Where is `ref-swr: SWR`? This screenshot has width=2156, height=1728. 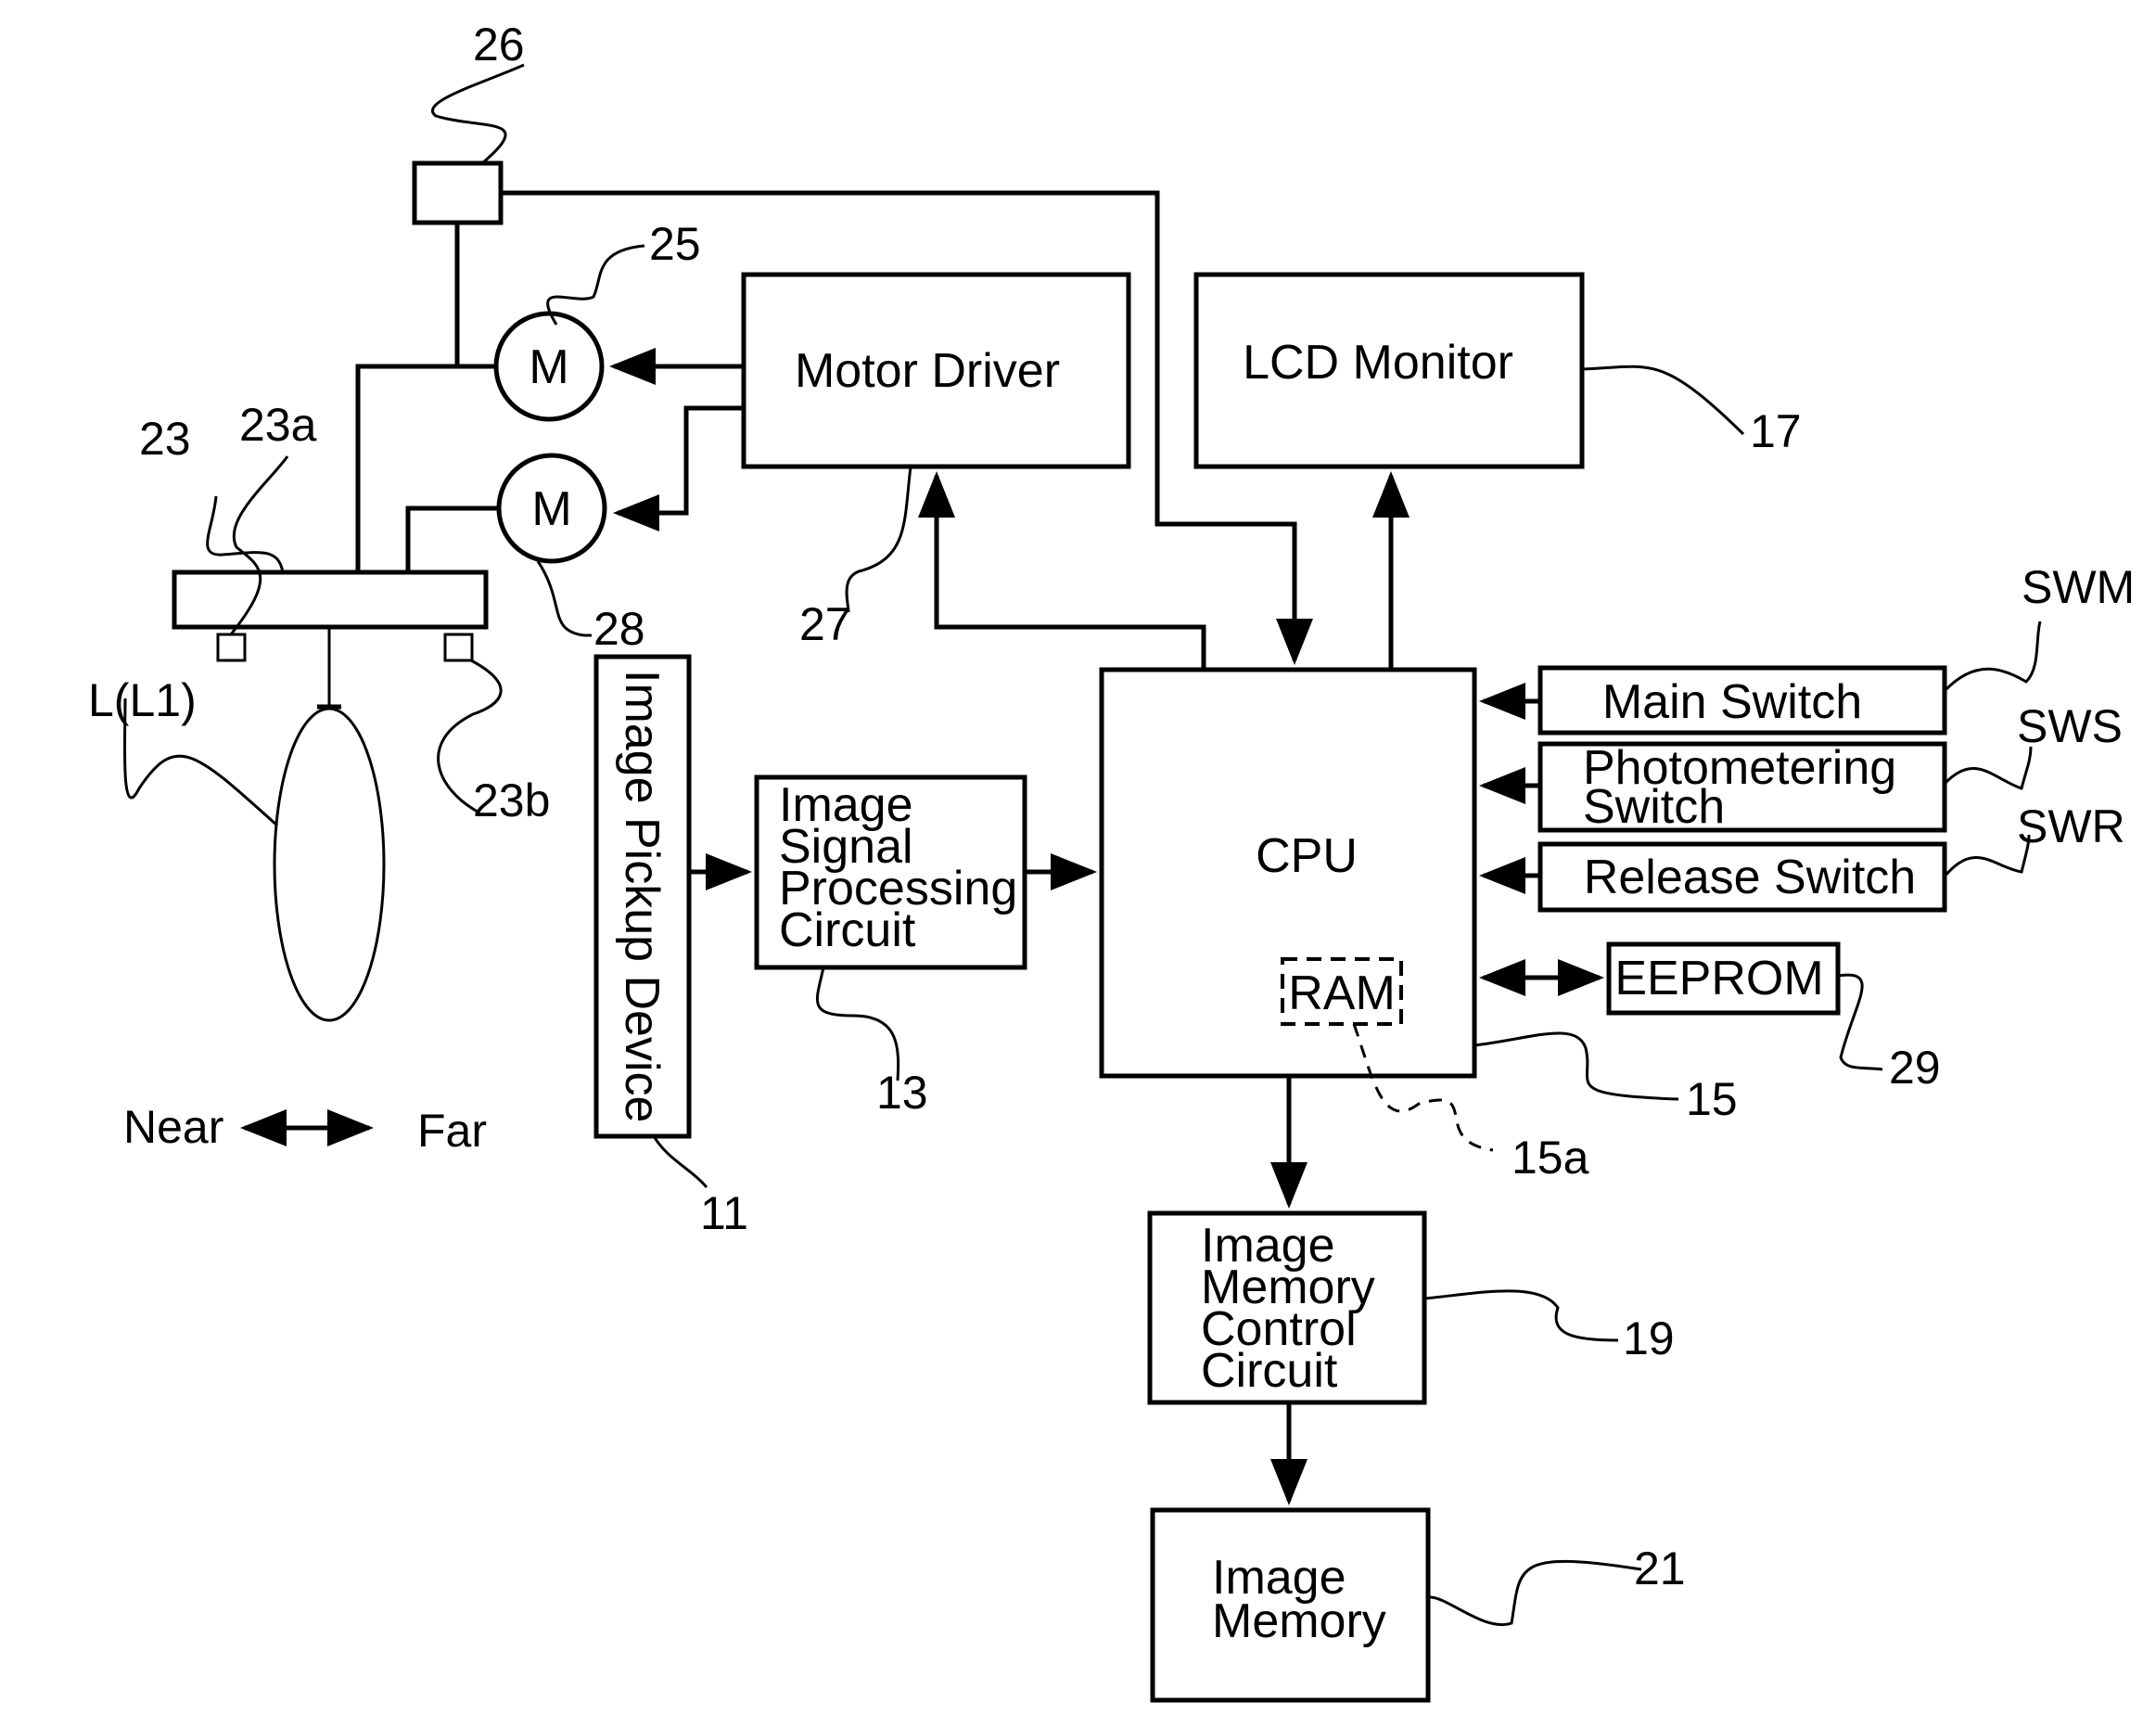 ref-swr: SWR is located at coordinates (2071, 826).